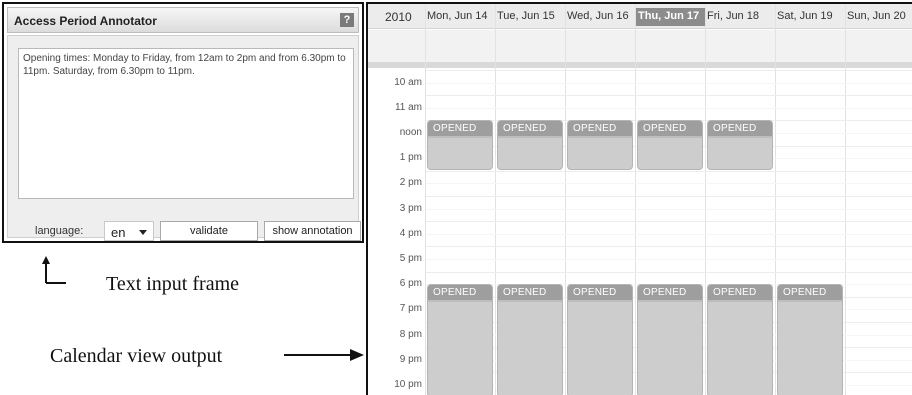 This screenshot has height=395, width=912. I want to click on language-select: en, so click(129, 231).